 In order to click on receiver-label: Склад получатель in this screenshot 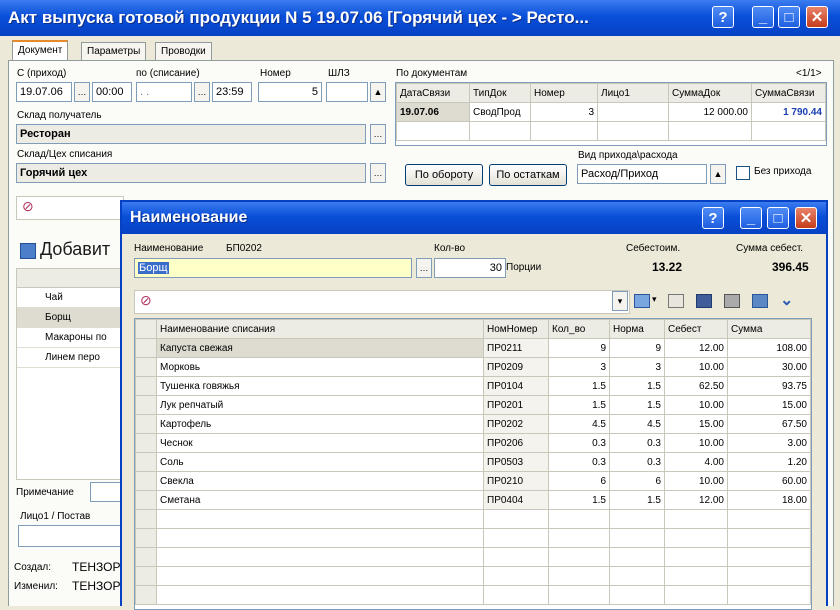, I will do `click(59, 115)`.